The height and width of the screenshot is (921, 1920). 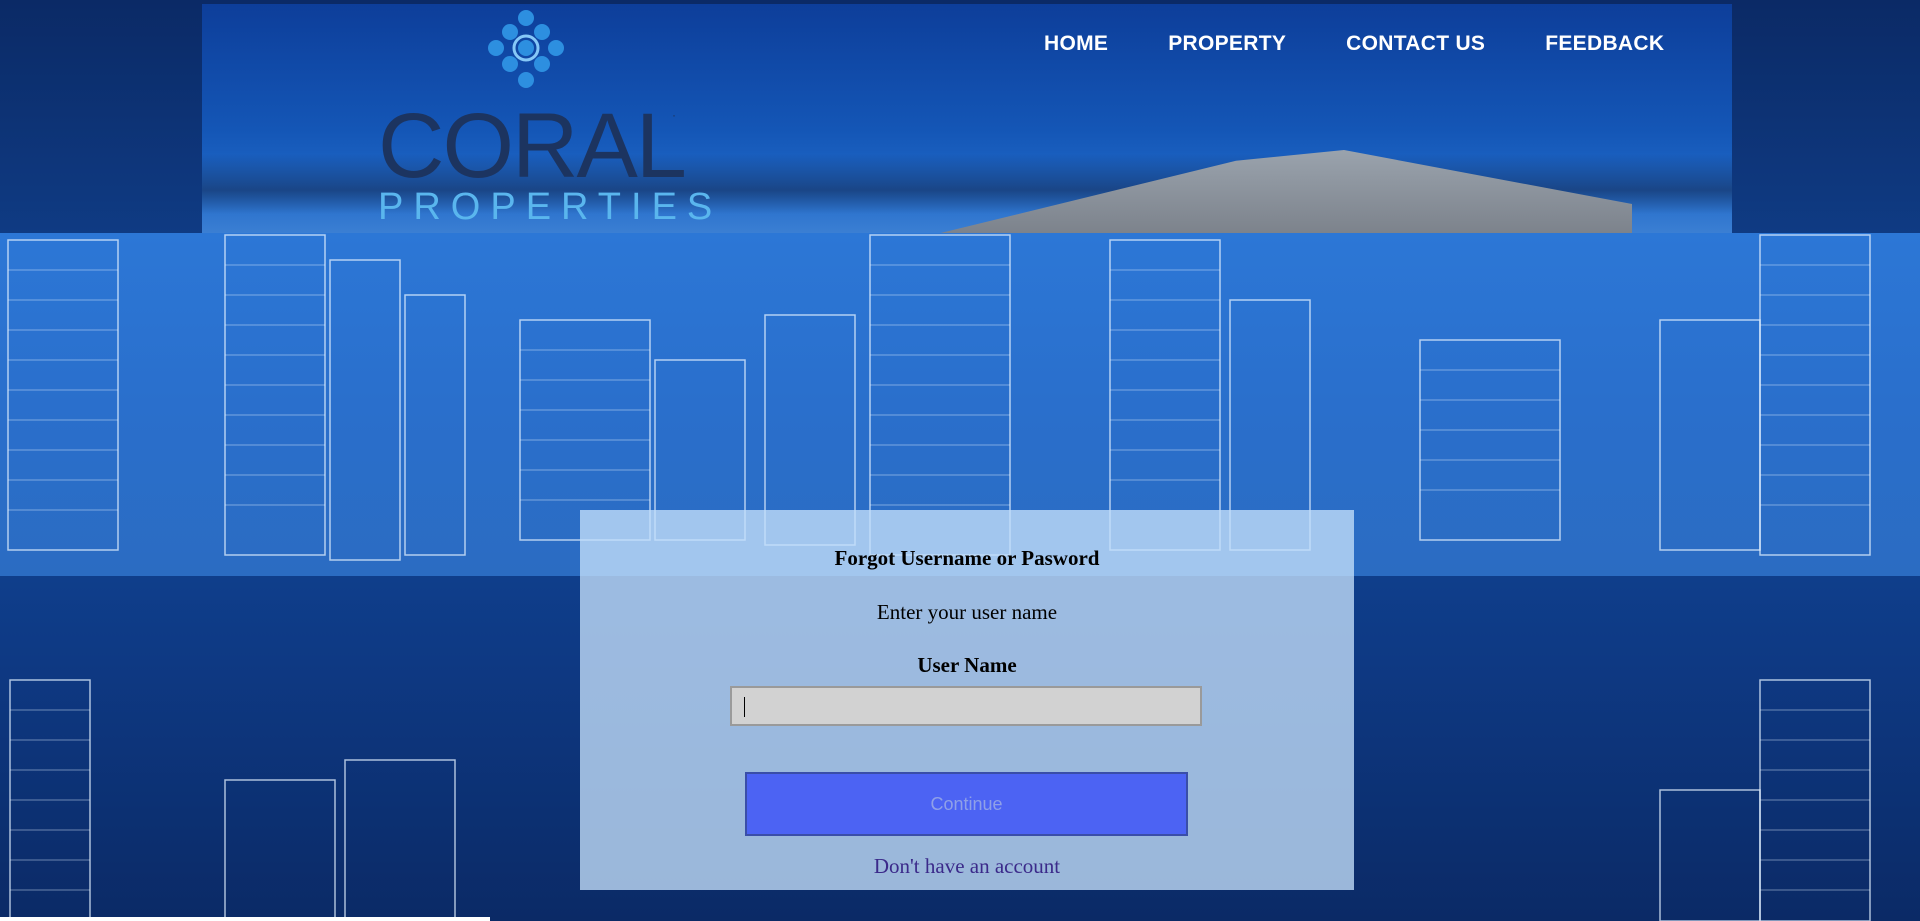 What do you see at coordinates (966, 804) in the screenshot?
I see `continue-button: Continue` at bounding box center [966, 804].